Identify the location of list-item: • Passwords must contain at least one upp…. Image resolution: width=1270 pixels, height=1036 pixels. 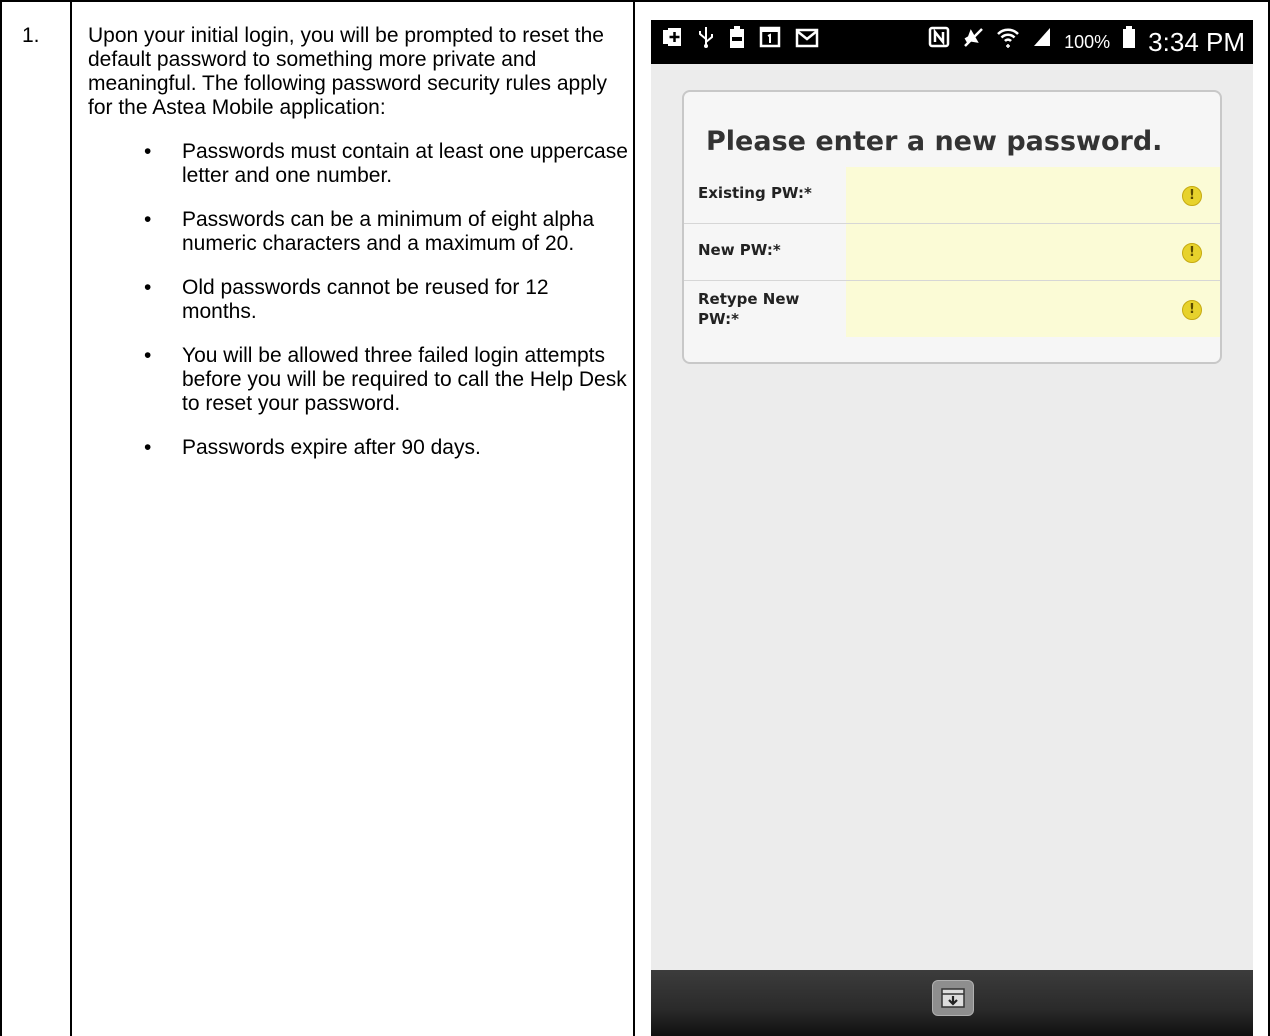
(358, 164).